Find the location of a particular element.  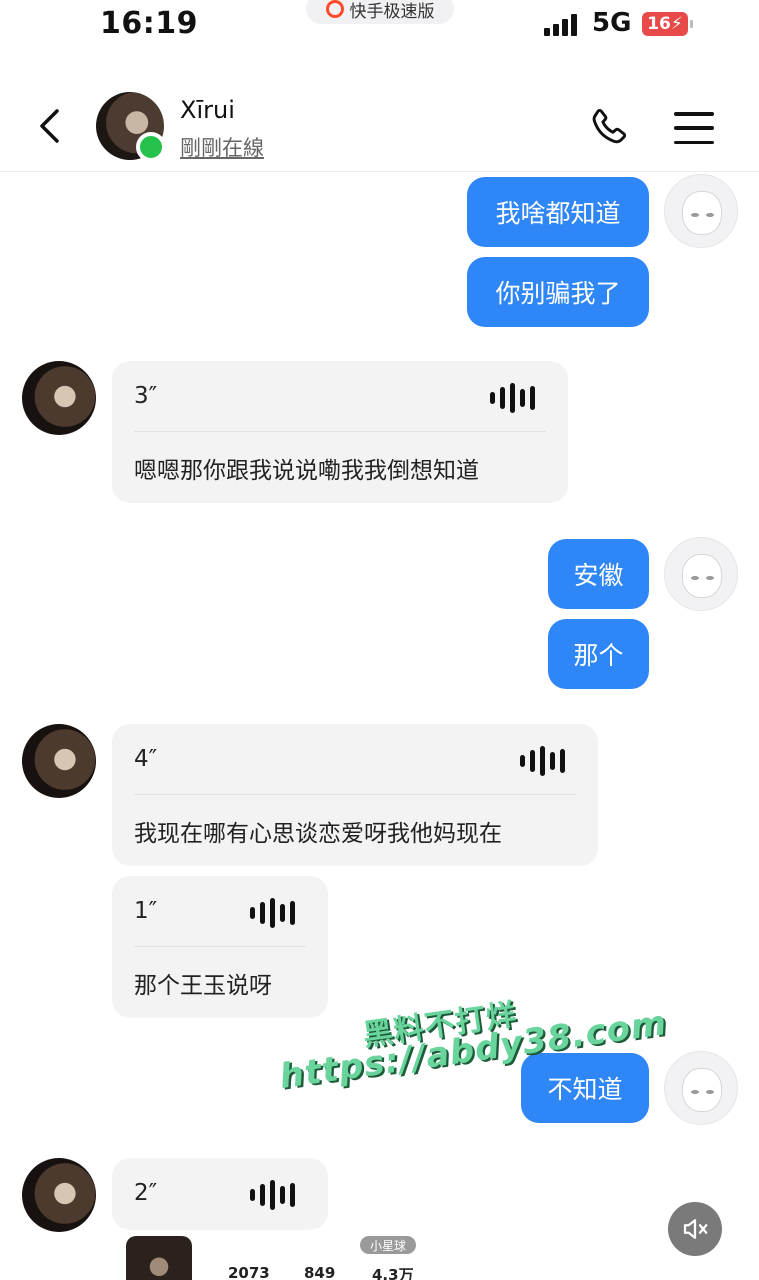

voice-transcript: 嗯嗯那你跟我说说嘞我我倒想知道 is located at coordinates (306, 471).